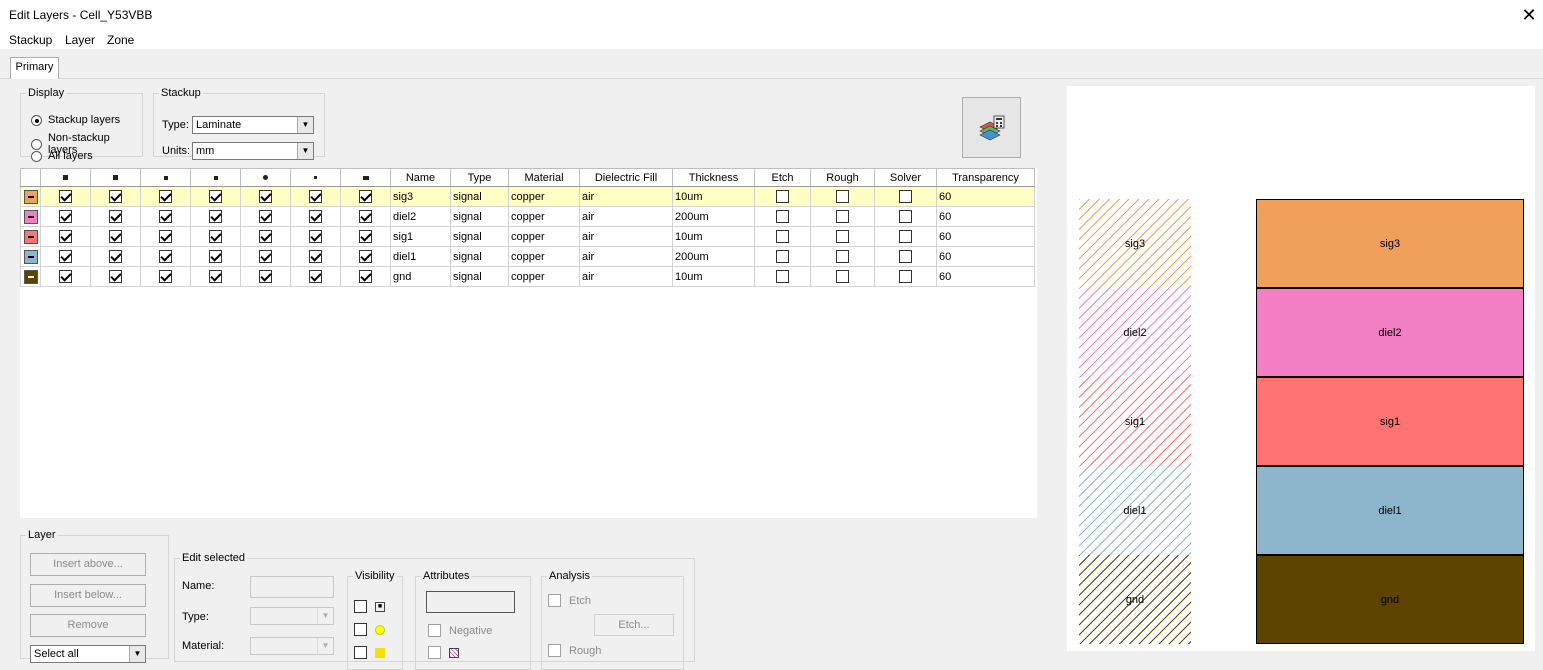  What do you see at coordinates (434, 652) in the screenshot?
I see `pattern-checkbox` at bounding box center [434, 652].